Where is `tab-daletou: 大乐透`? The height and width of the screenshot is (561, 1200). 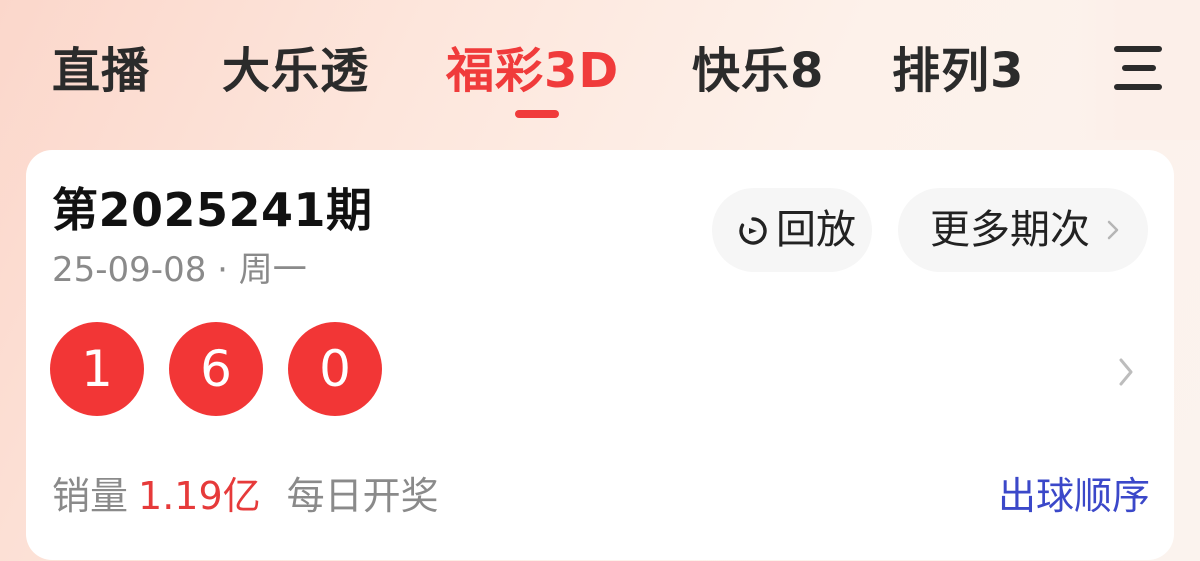
tab-daletou: 大乐透 is located at coordinates (295, 71).